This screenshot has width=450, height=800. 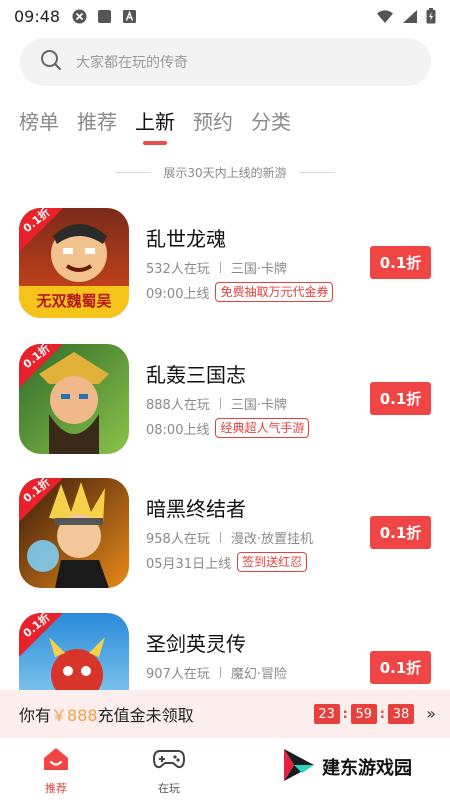 What do you see at coordinates (178, 539) in the screenshot?
I see `player-count: 958人在玩` at bounding box center [178, 539].